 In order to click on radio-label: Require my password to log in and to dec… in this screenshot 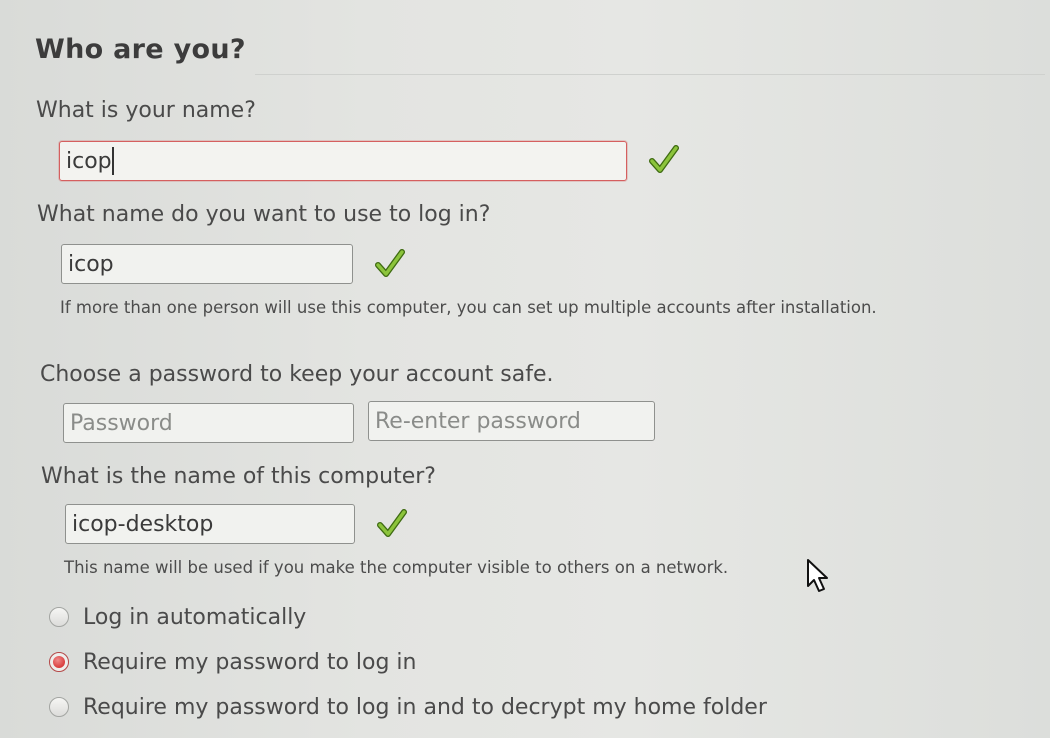, I will do `click(425, 707)`.